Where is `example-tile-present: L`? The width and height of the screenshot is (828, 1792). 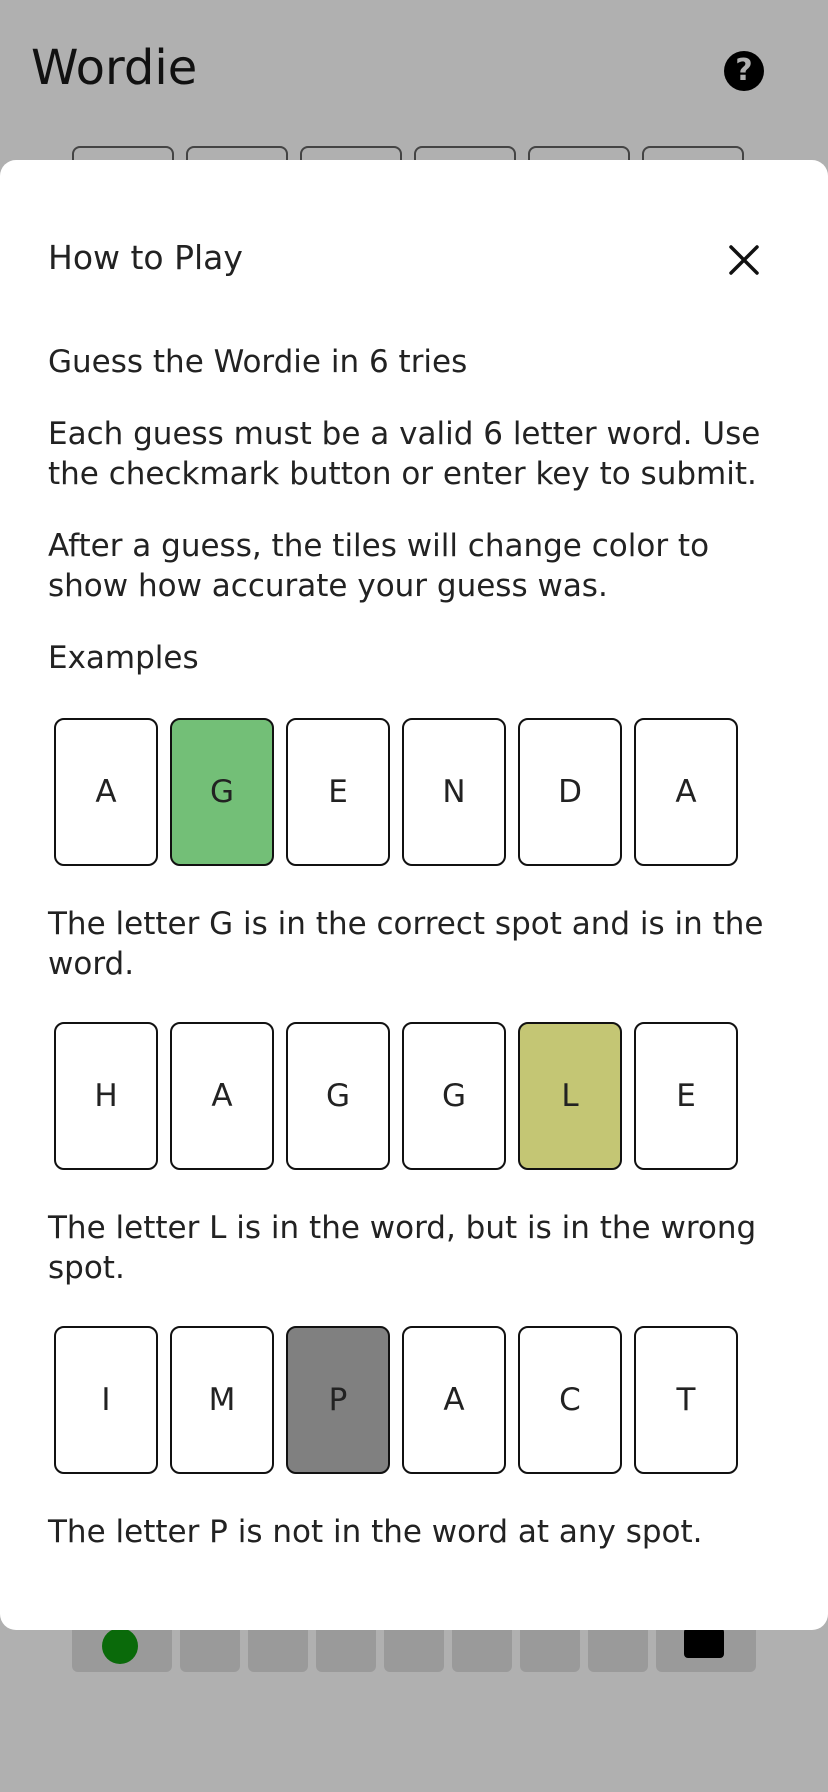 example-tile-present: L is located at coordinates (570, 1096).